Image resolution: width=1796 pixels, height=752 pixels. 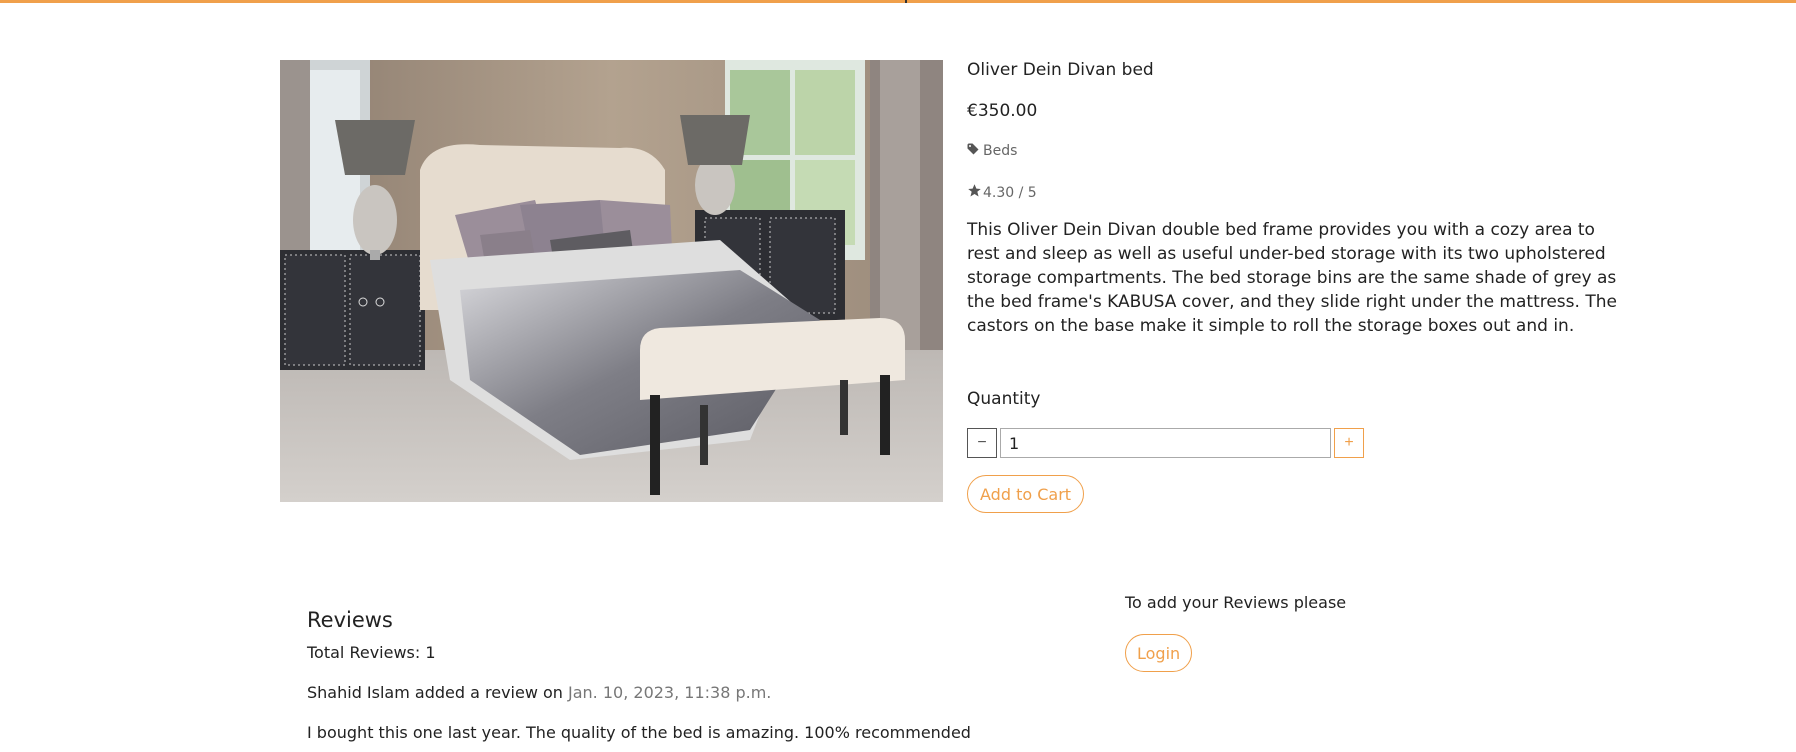 What do you see at coordinates (1000, 151) in the screenshot?
I see `category-label: Beds` at bounding box center [1000, 151].